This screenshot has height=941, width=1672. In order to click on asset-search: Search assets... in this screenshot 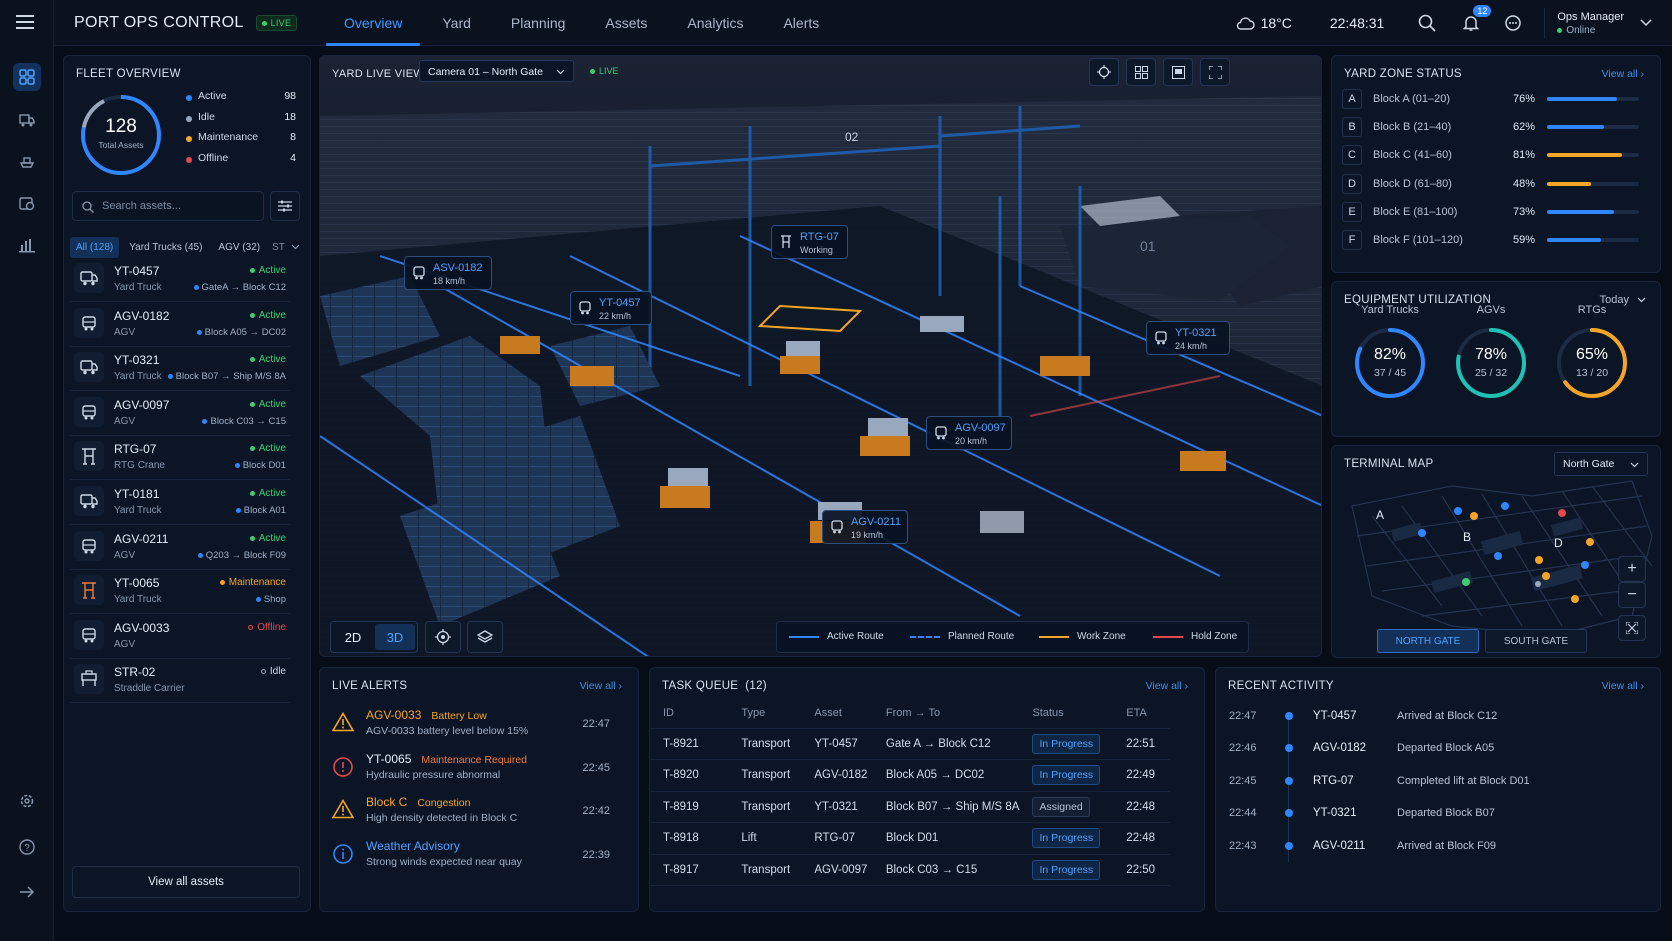, I will do `click(168, 206)`.